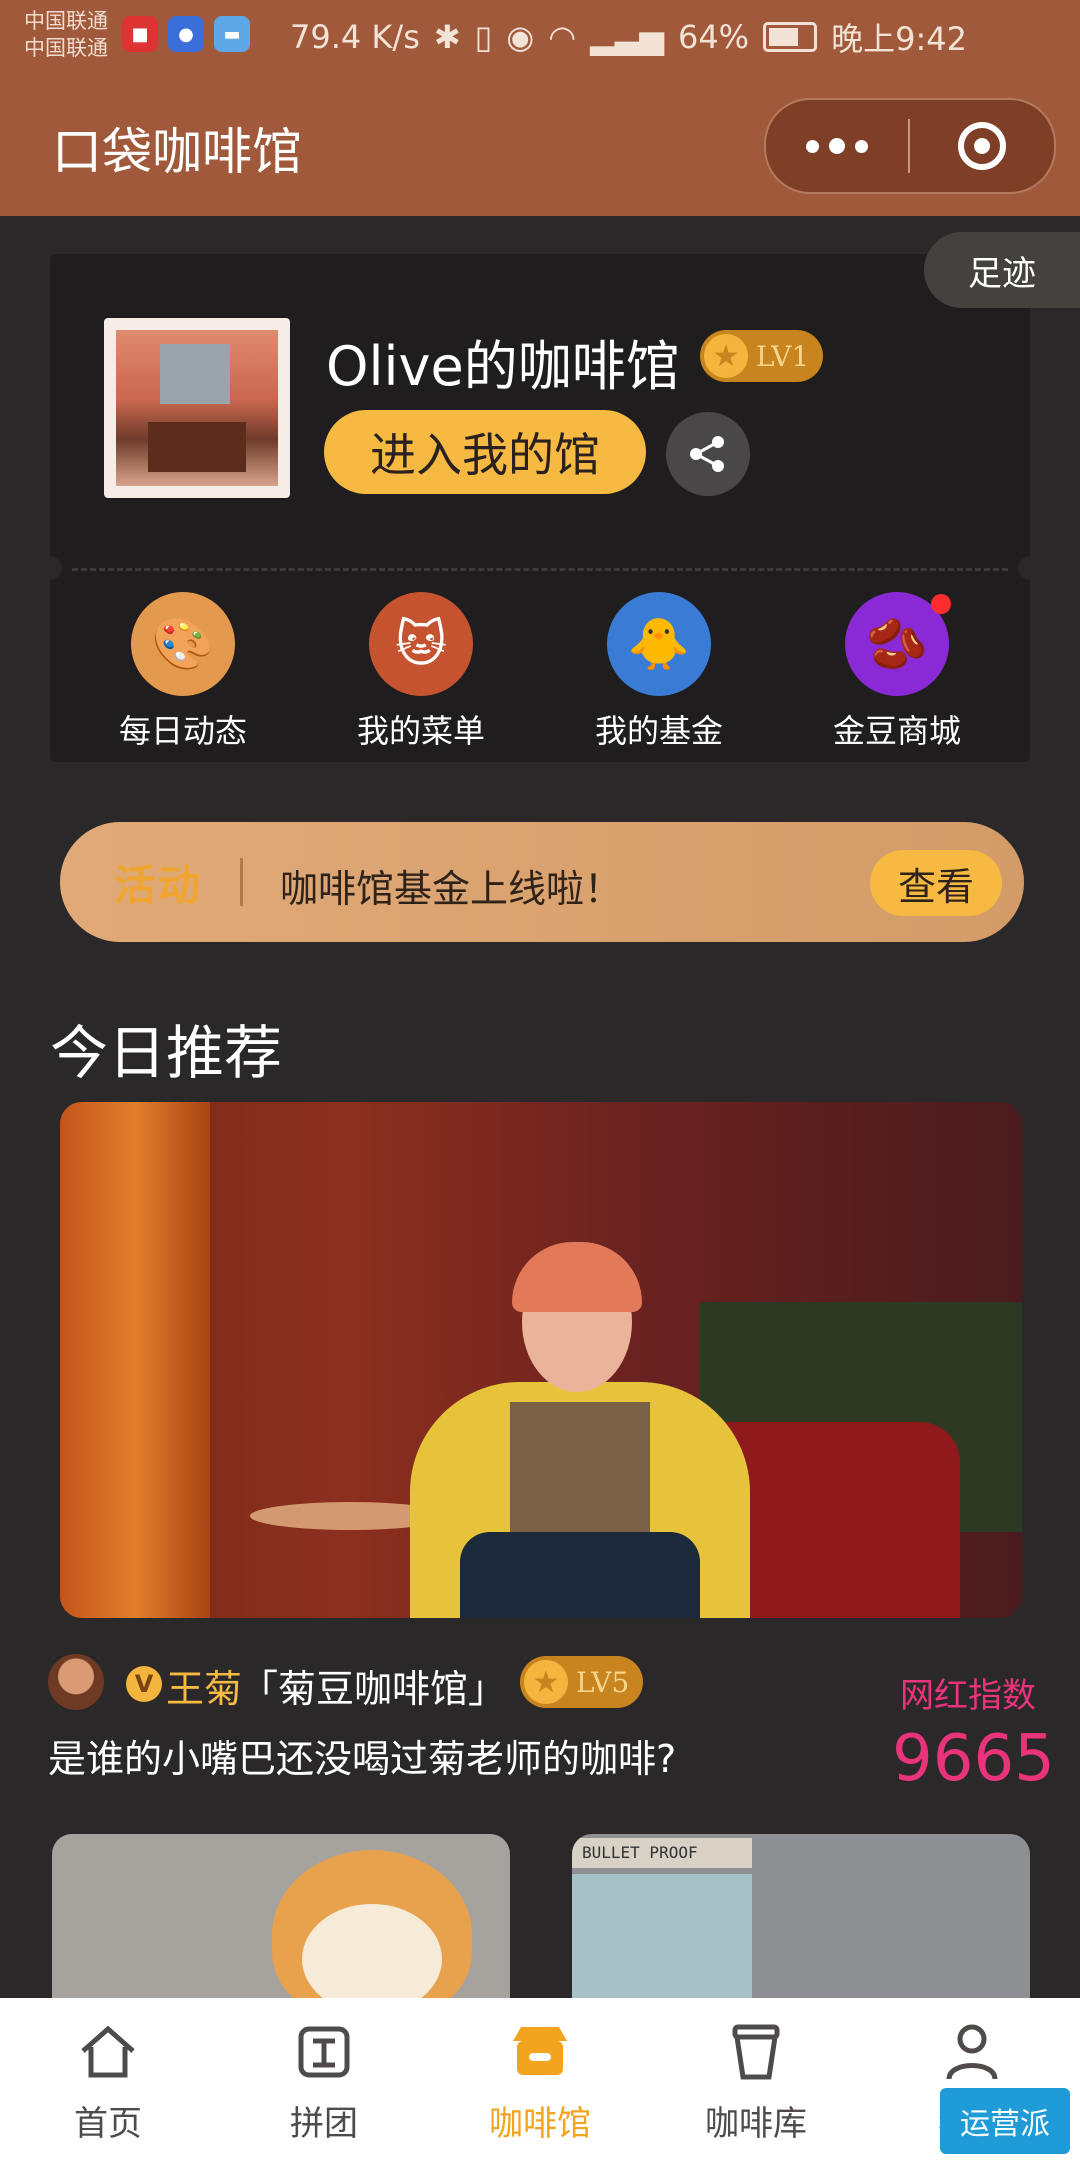  I want to click on bean-icon: 🫘, so click(898, 644).